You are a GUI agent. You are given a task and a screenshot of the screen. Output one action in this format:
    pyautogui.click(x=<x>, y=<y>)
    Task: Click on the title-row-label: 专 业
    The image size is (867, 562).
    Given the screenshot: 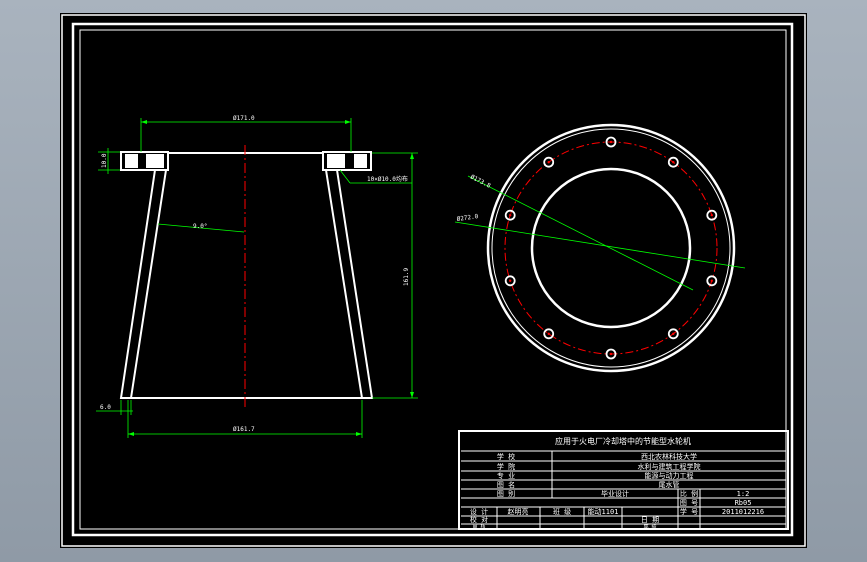 What is the action you would take?
    pyautogui.click(x=506, y=475)
    